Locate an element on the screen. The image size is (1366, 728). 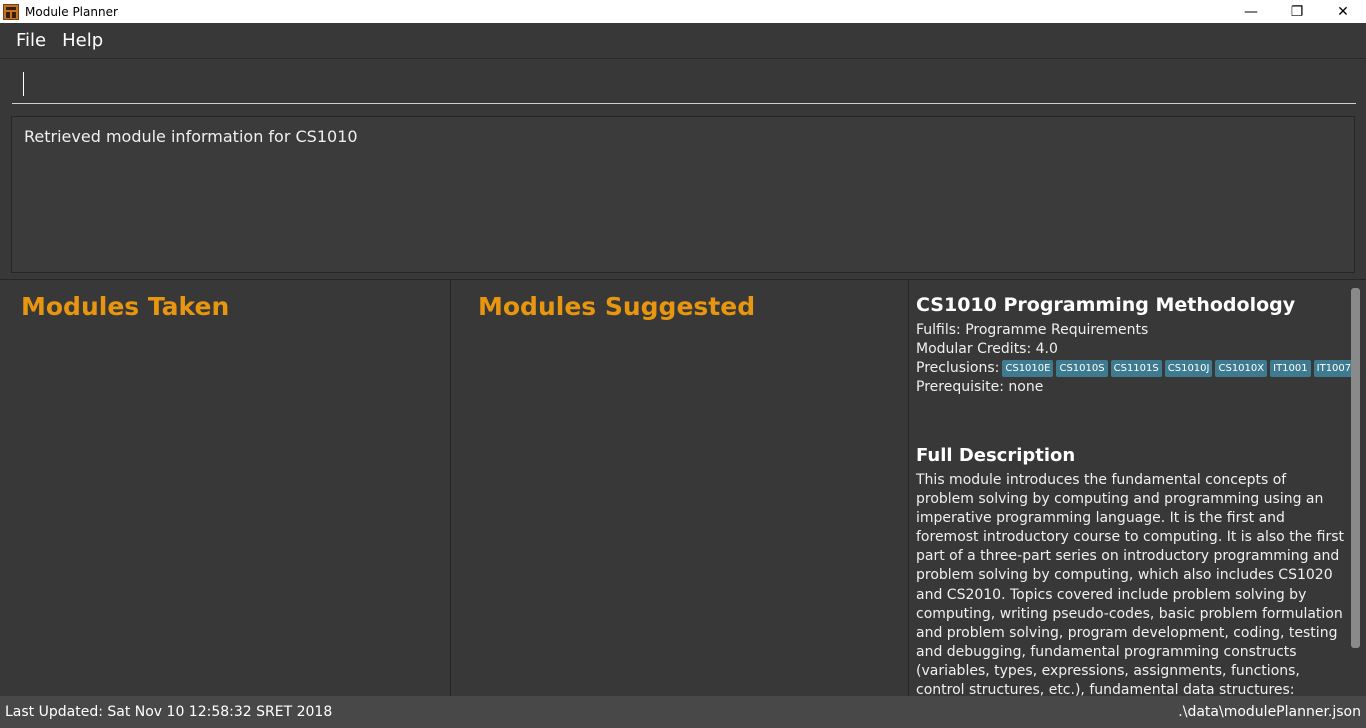
text-caret is located at coordinates (23, 84).